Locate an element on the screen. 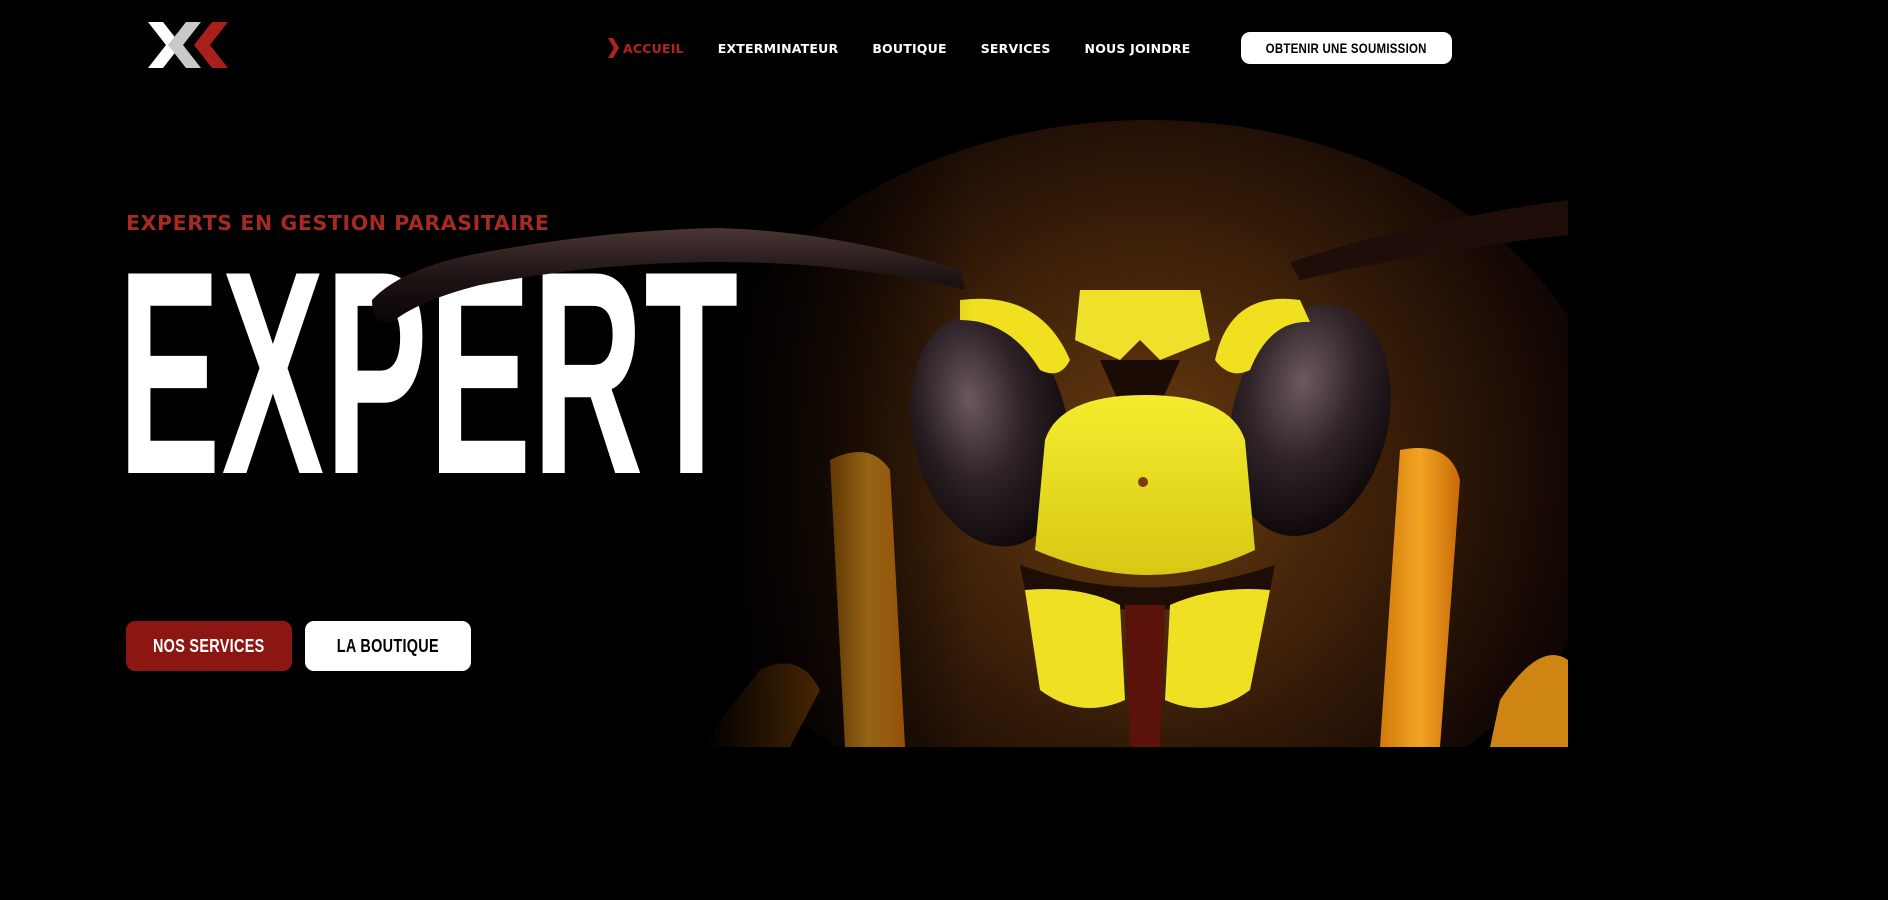 This screenshot has width=1888, height=900. chevron-right-icon is located at coordinates (613, 48).